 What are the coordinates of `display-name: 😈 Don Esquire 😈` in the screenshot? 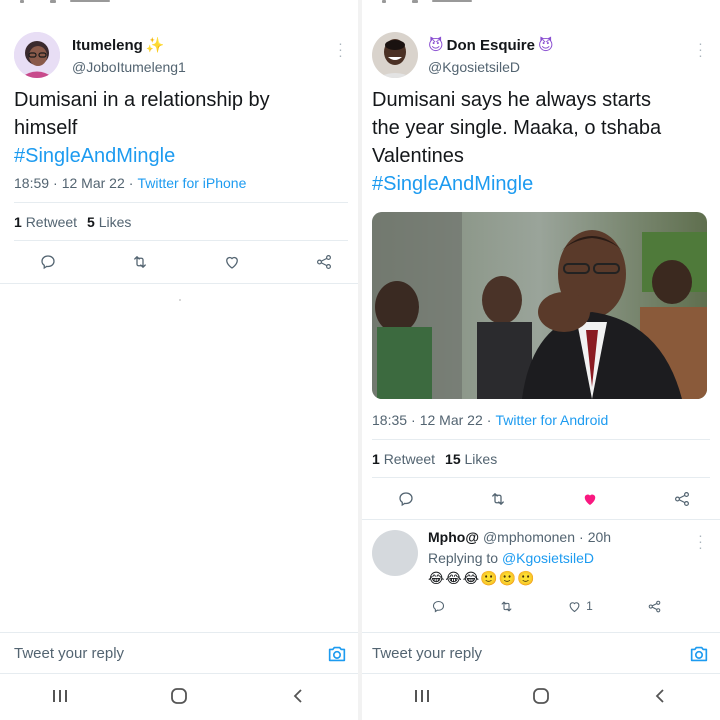 It's located at (491, 45).